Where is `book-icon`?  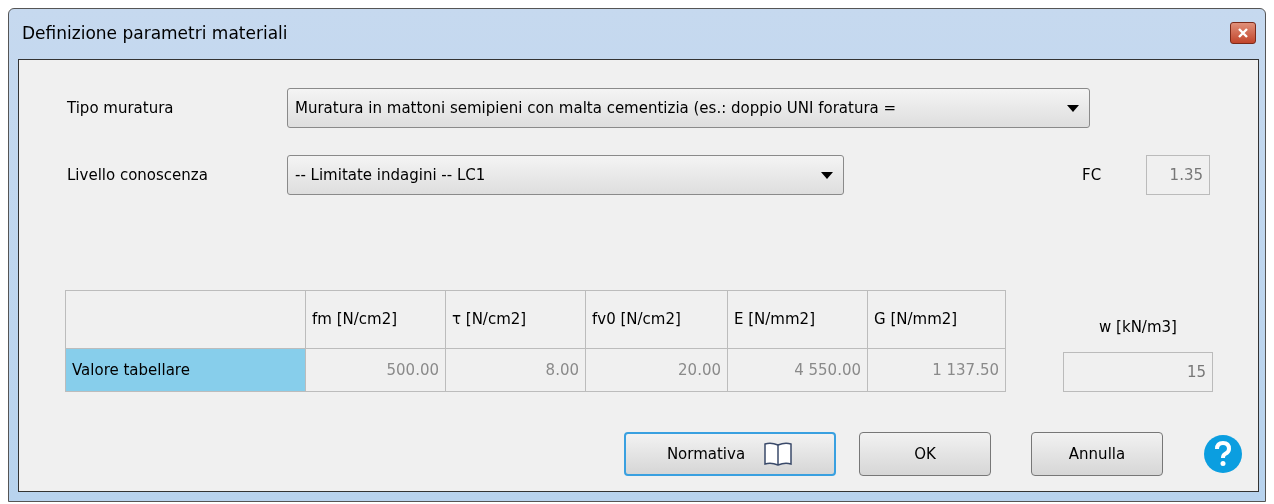
book-icon is located at coordinates (778, 454).